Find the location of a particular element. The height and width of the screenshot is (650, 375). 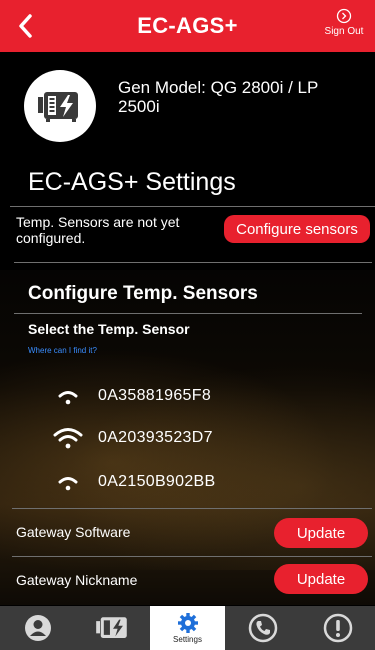

sign-out-button: Sign Out is located at coordinates (344, 27).